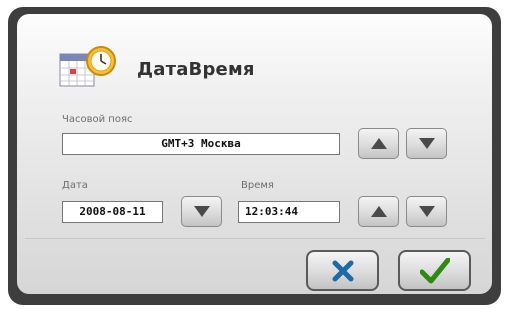 The image size is (506, 309). I want to click on time-down-button, so click(426, 211).